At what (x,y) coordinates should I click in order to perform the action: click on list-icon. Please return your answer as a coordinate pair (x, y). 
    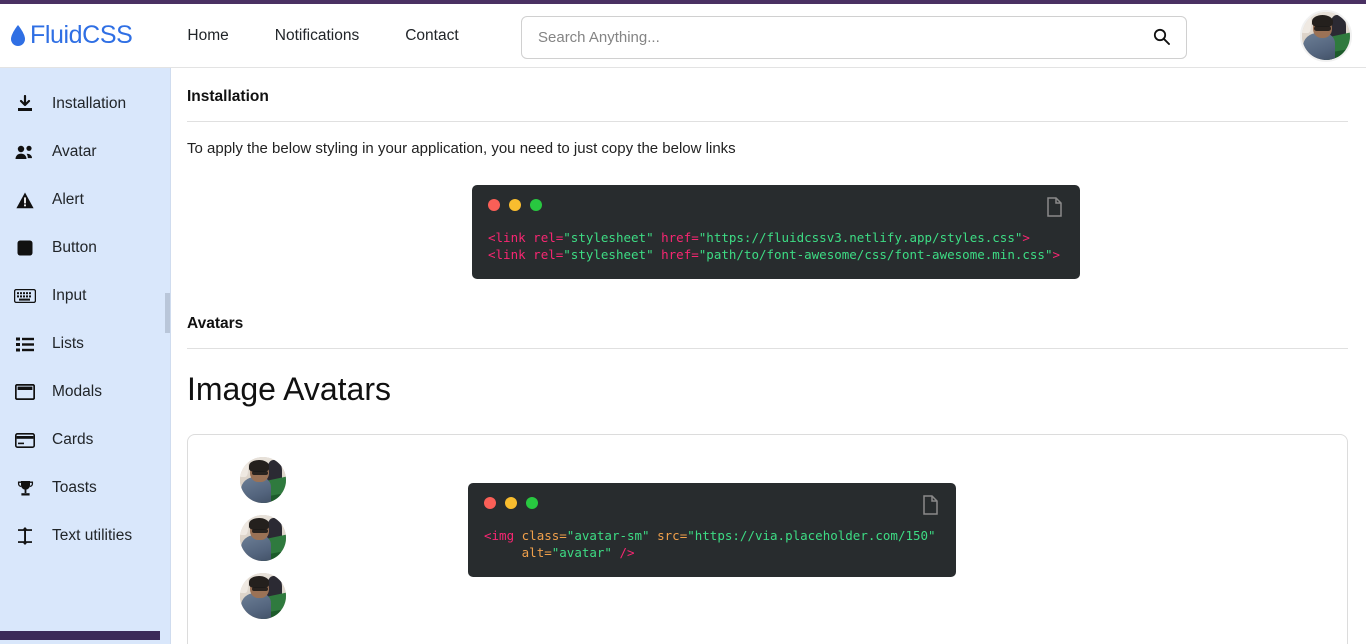
    Looking at the image, I should click on (25, 344).